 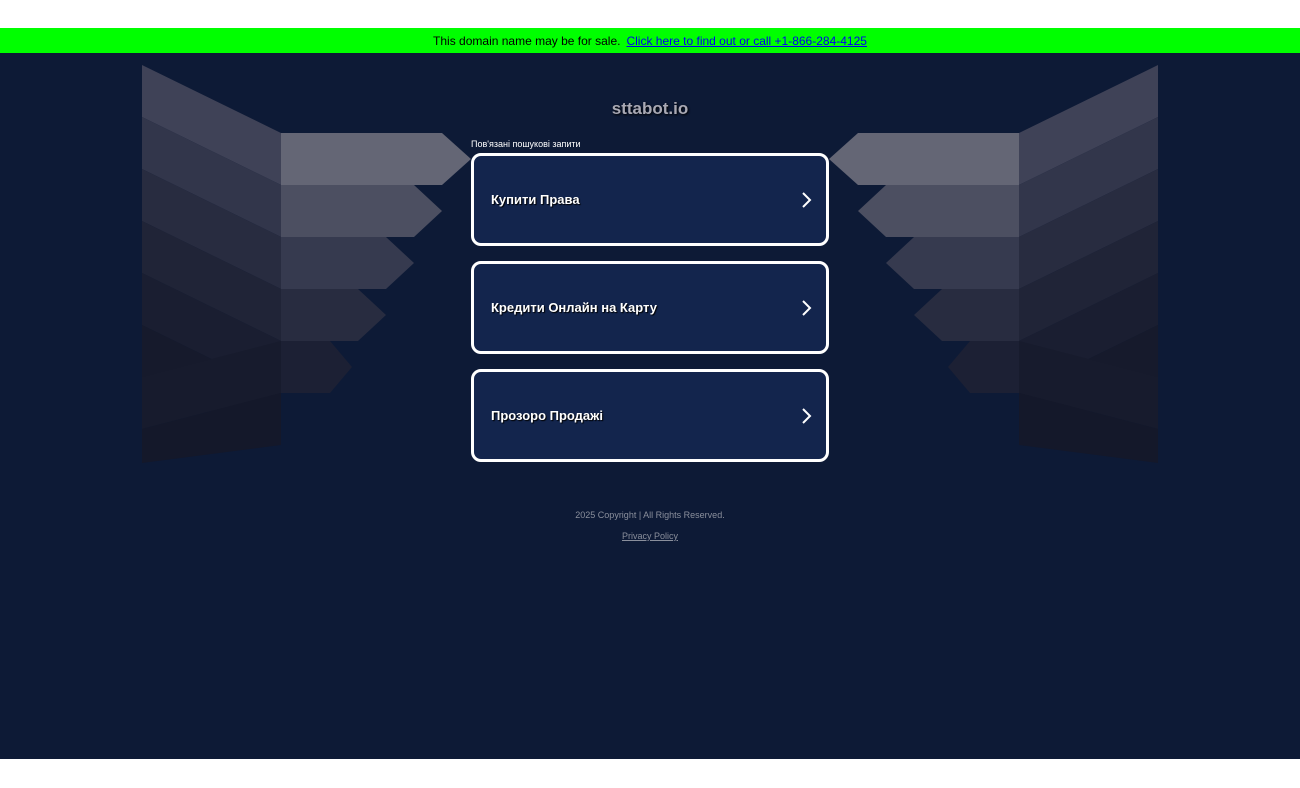 What do you see at coordinates (650, 108) in the screenshot?
I see `domain-name-title: sttabot.io` at bounding box center [650, 108].